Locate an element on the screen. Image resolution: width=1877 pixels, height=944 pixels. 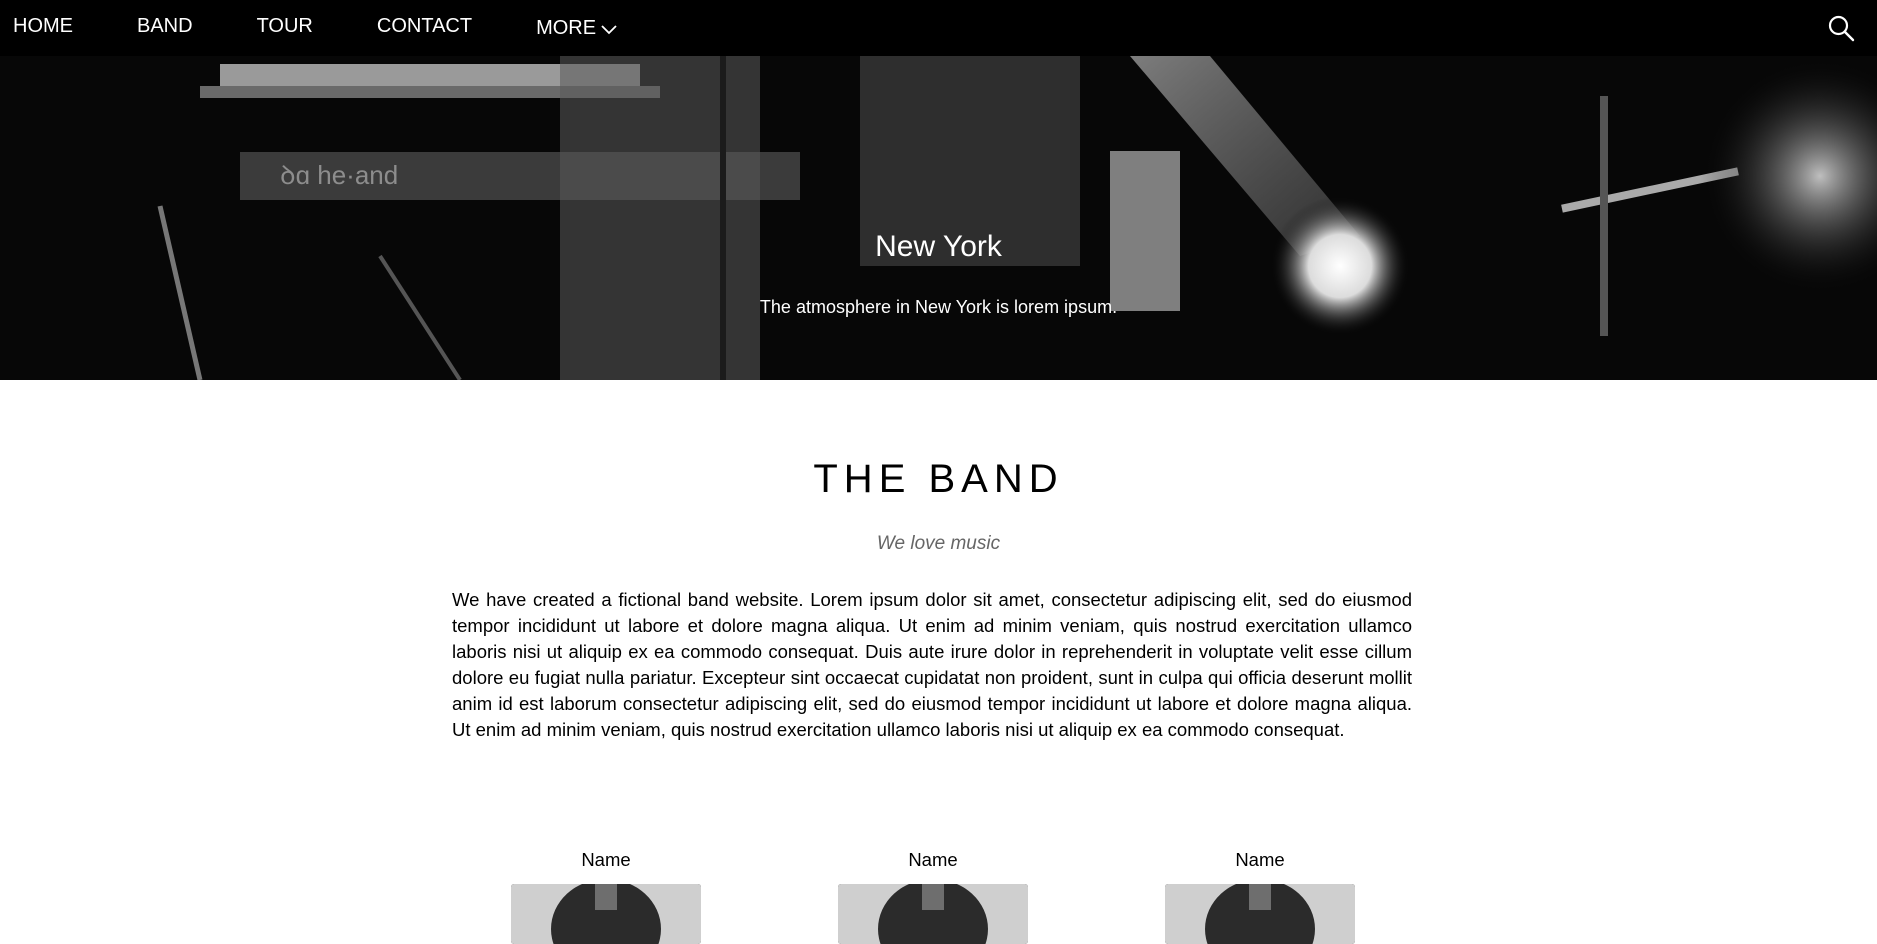
nav-contact: CONTACT is located at coordinates (424, 28).